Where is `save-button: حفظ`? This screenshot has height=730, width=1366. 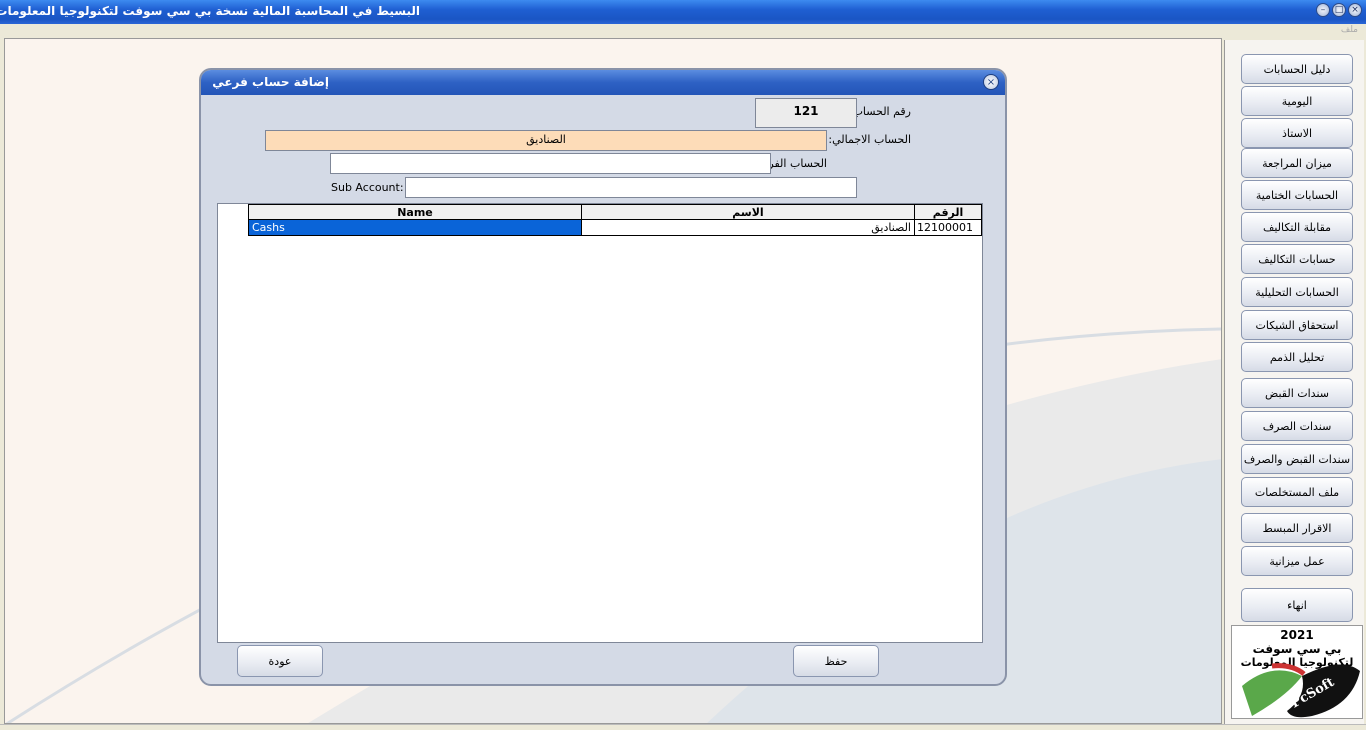 save-button: حفظ is located at coordinates (836, 661).